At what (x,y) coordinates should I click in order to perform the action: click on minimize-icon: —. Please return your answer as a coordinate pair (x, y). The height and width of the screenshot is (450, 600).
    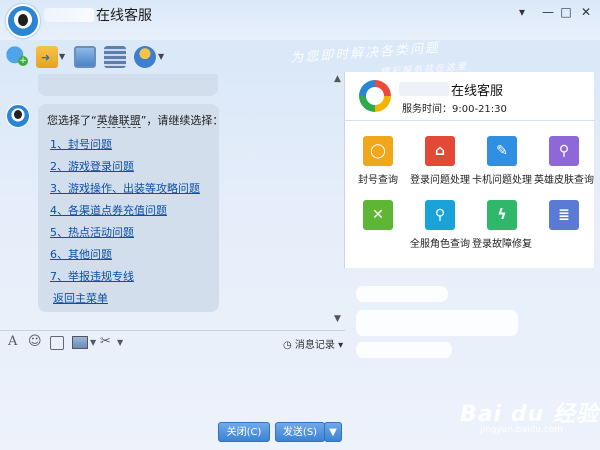
    Looking at the image, I should click on (548, 12).